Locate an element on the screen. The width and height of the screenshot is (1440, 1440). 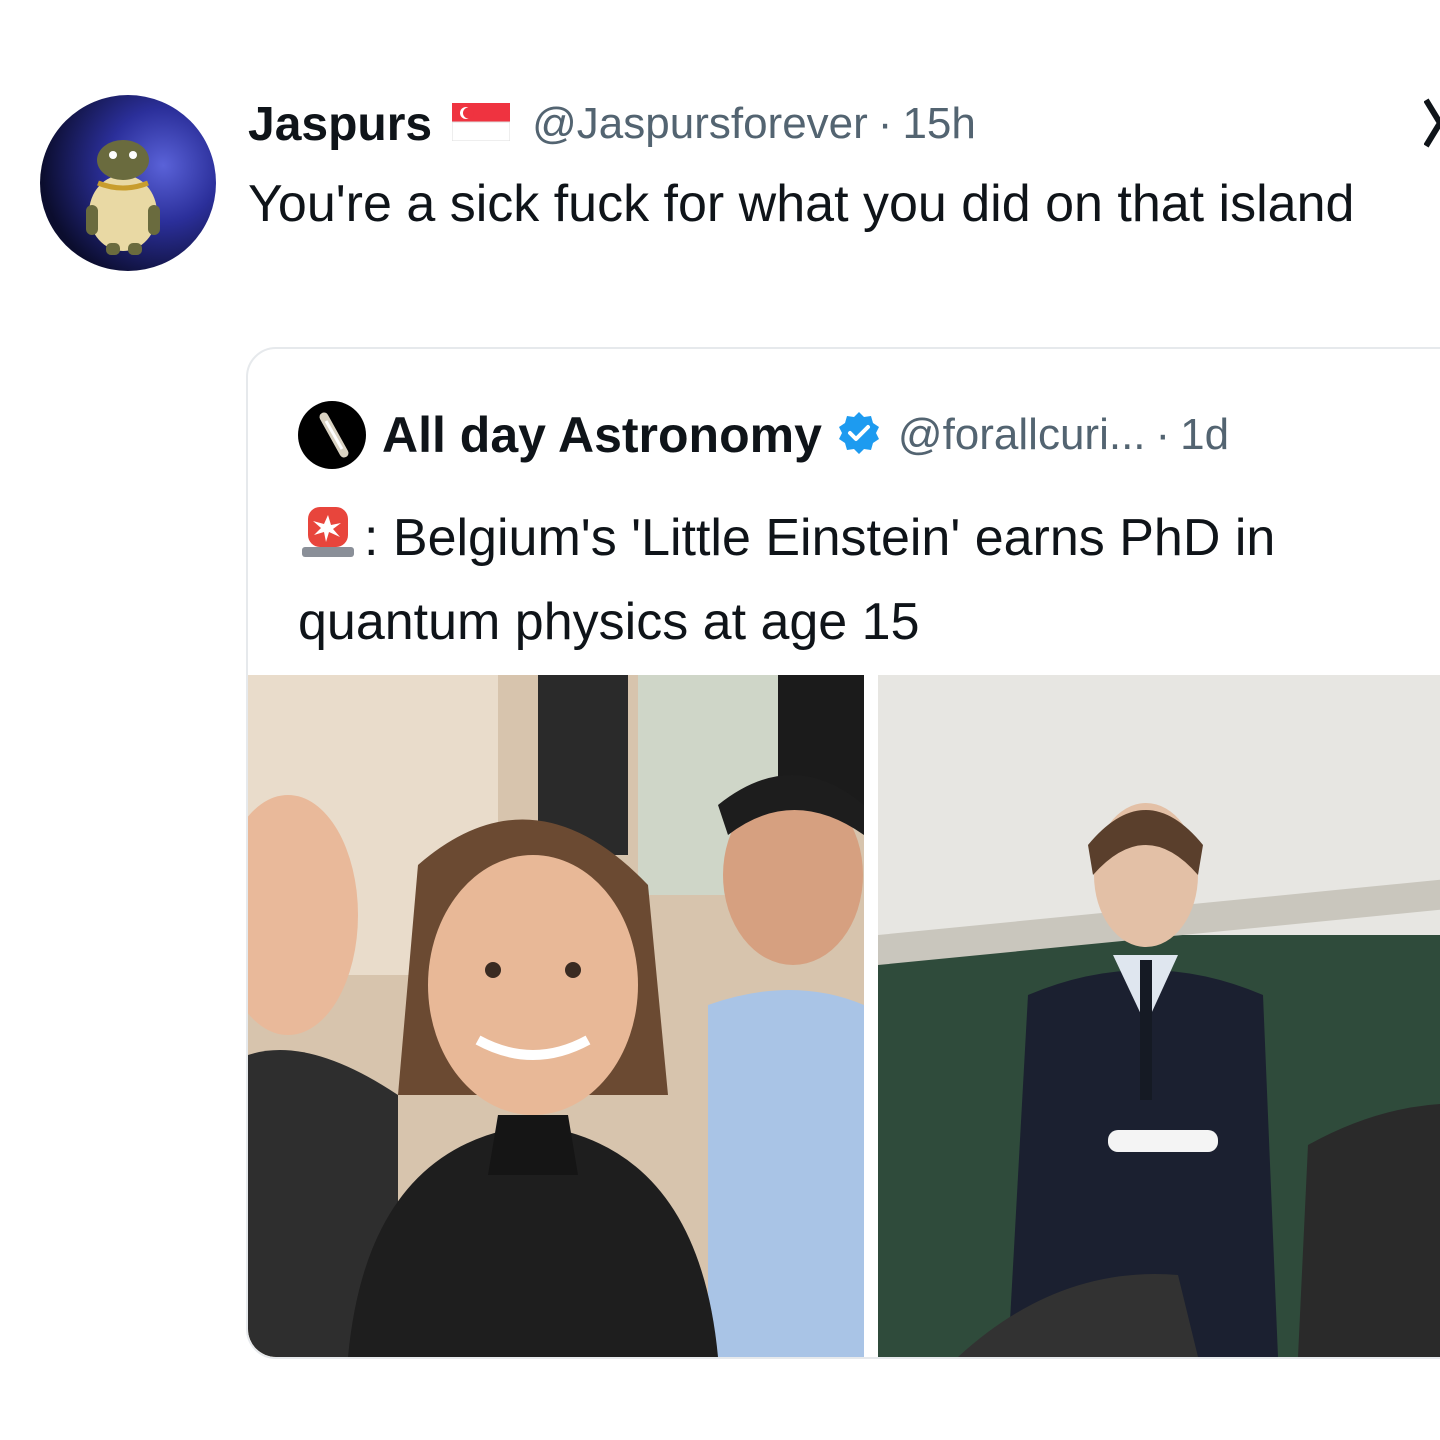
turtle-avatar-icon is located at coordinates (123, 197).